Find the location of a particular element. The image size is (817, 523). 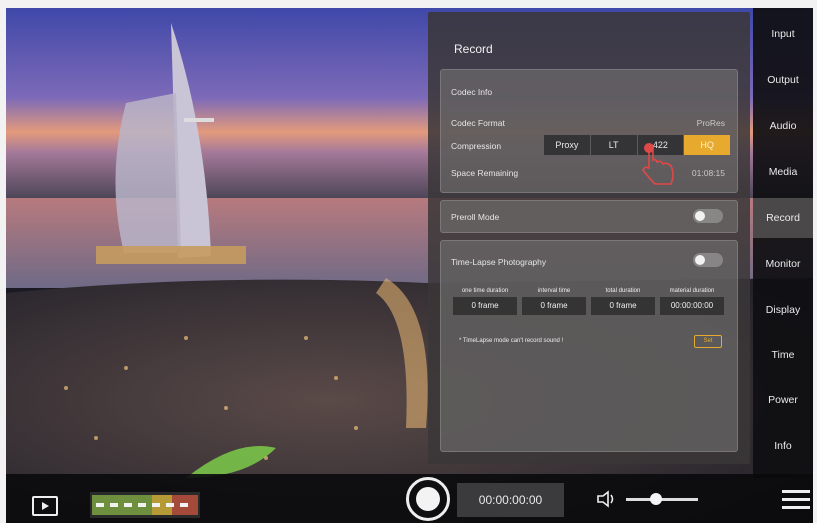

timecode-display: 00:00:00:00 is located at coordinates (510, 500).